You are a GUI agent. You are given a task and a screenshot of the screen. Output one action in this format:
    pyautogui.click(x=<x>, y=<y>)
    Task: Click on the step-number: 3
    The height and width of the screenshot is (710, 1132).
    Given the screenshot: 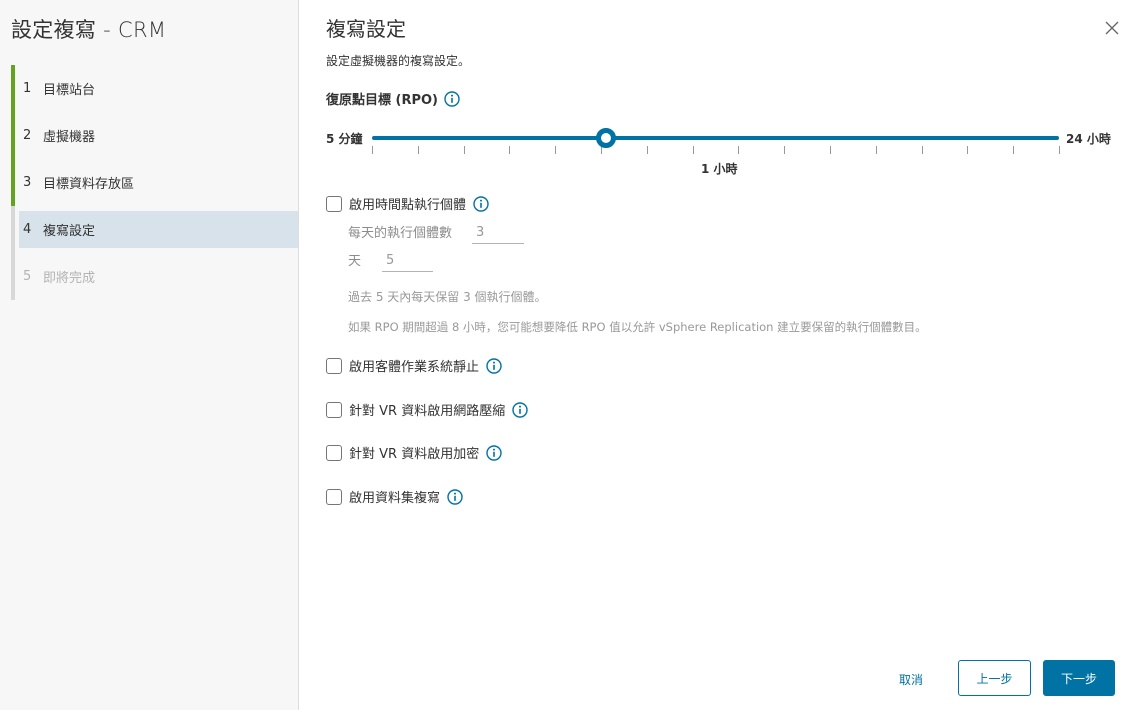 What is the action you would take?
    pyautogui.click(x=27, y=182)
    